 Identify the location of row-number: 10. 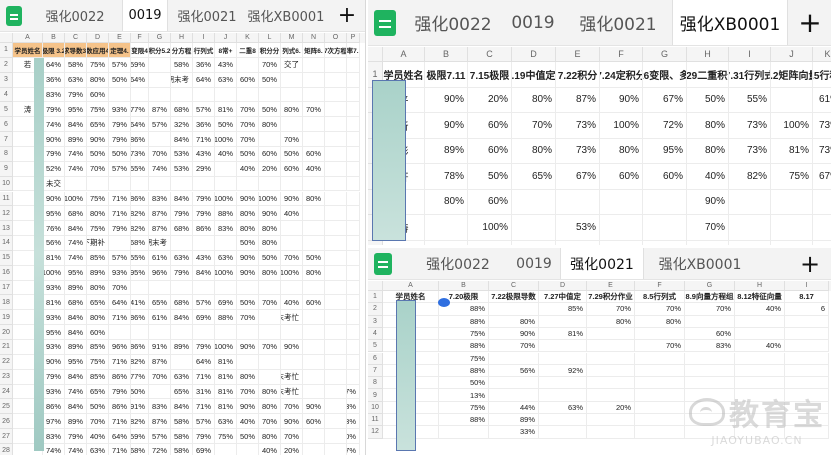
(6, 184).